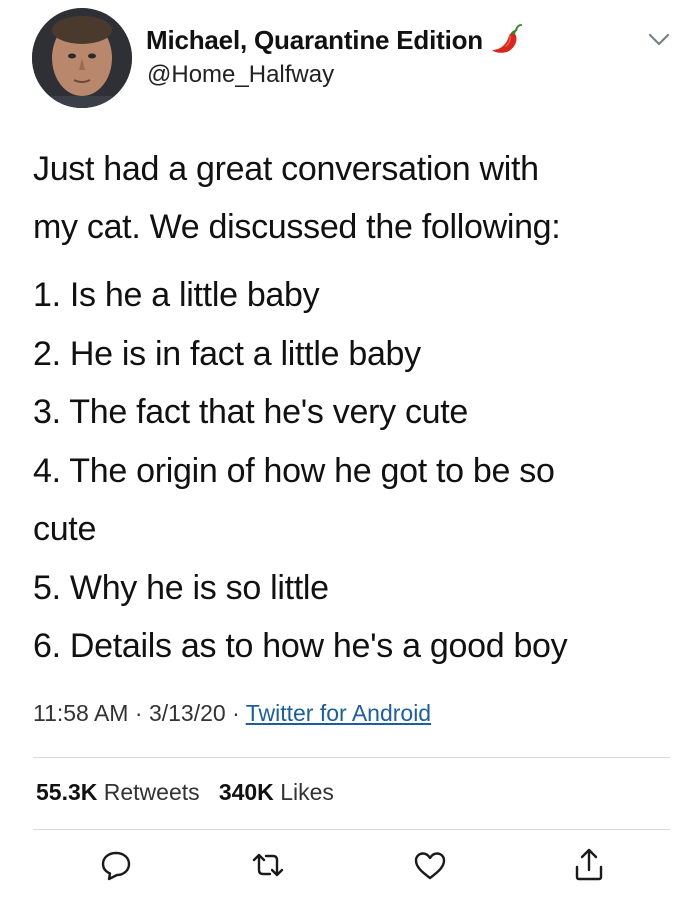 This screenshot has height=905, width=700. What do you see at coordinates (300, 646) in the screenshot?
I see `list-item: 6. Details as to how he's a good boy` at bounding box center [300, 646].